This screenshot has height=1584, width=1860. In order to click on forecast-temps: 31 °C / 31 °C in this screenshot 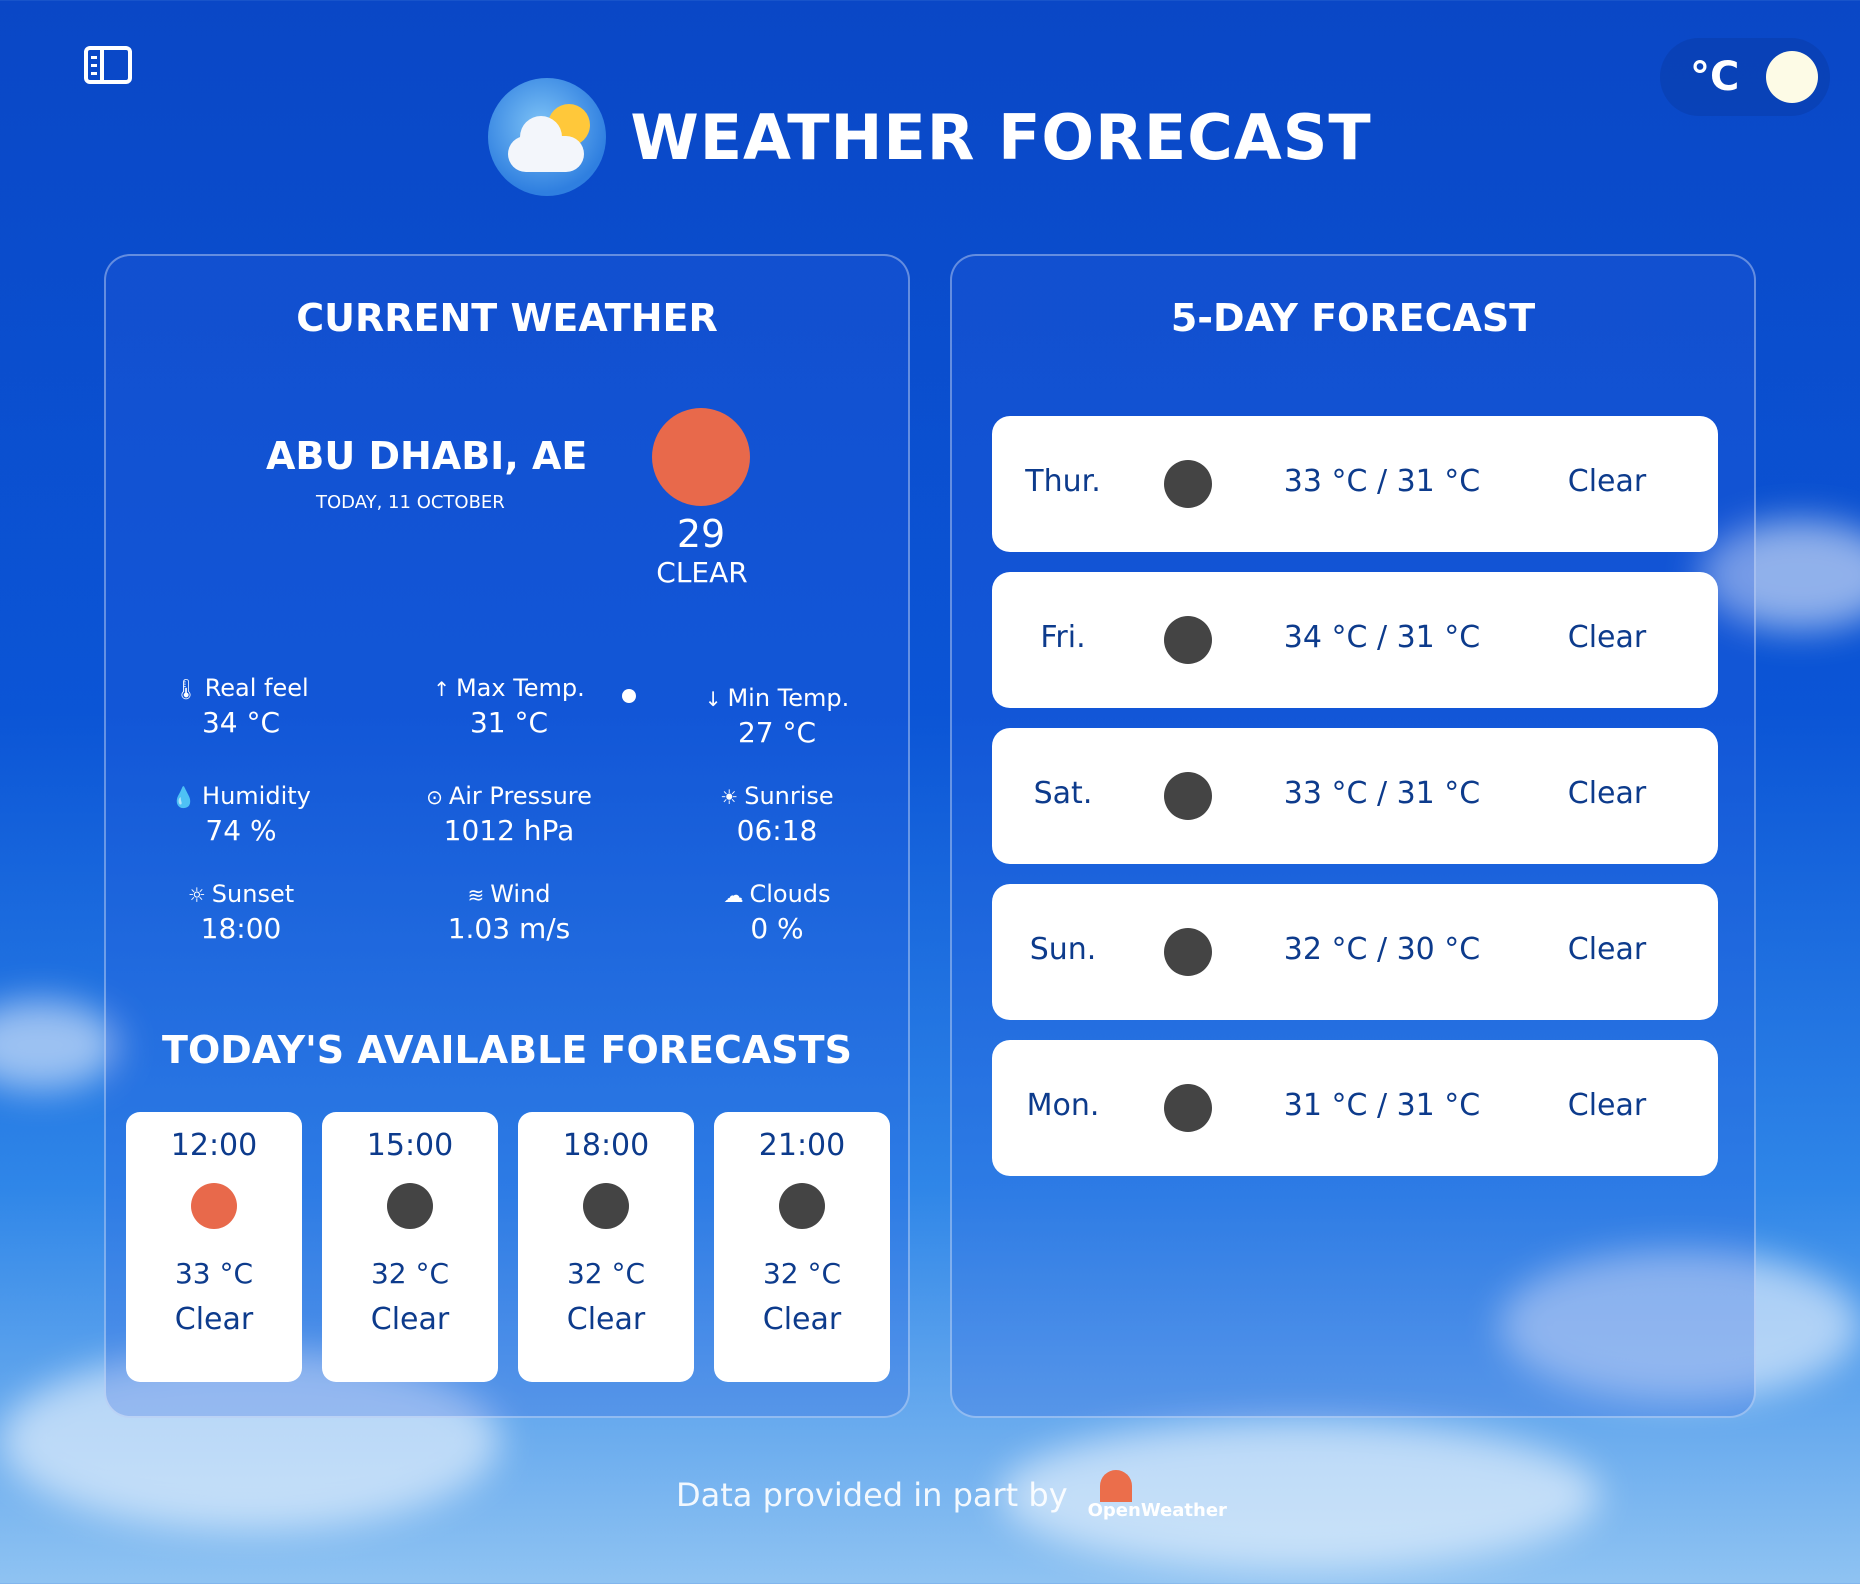, I will do `click(1382, 1105)`.